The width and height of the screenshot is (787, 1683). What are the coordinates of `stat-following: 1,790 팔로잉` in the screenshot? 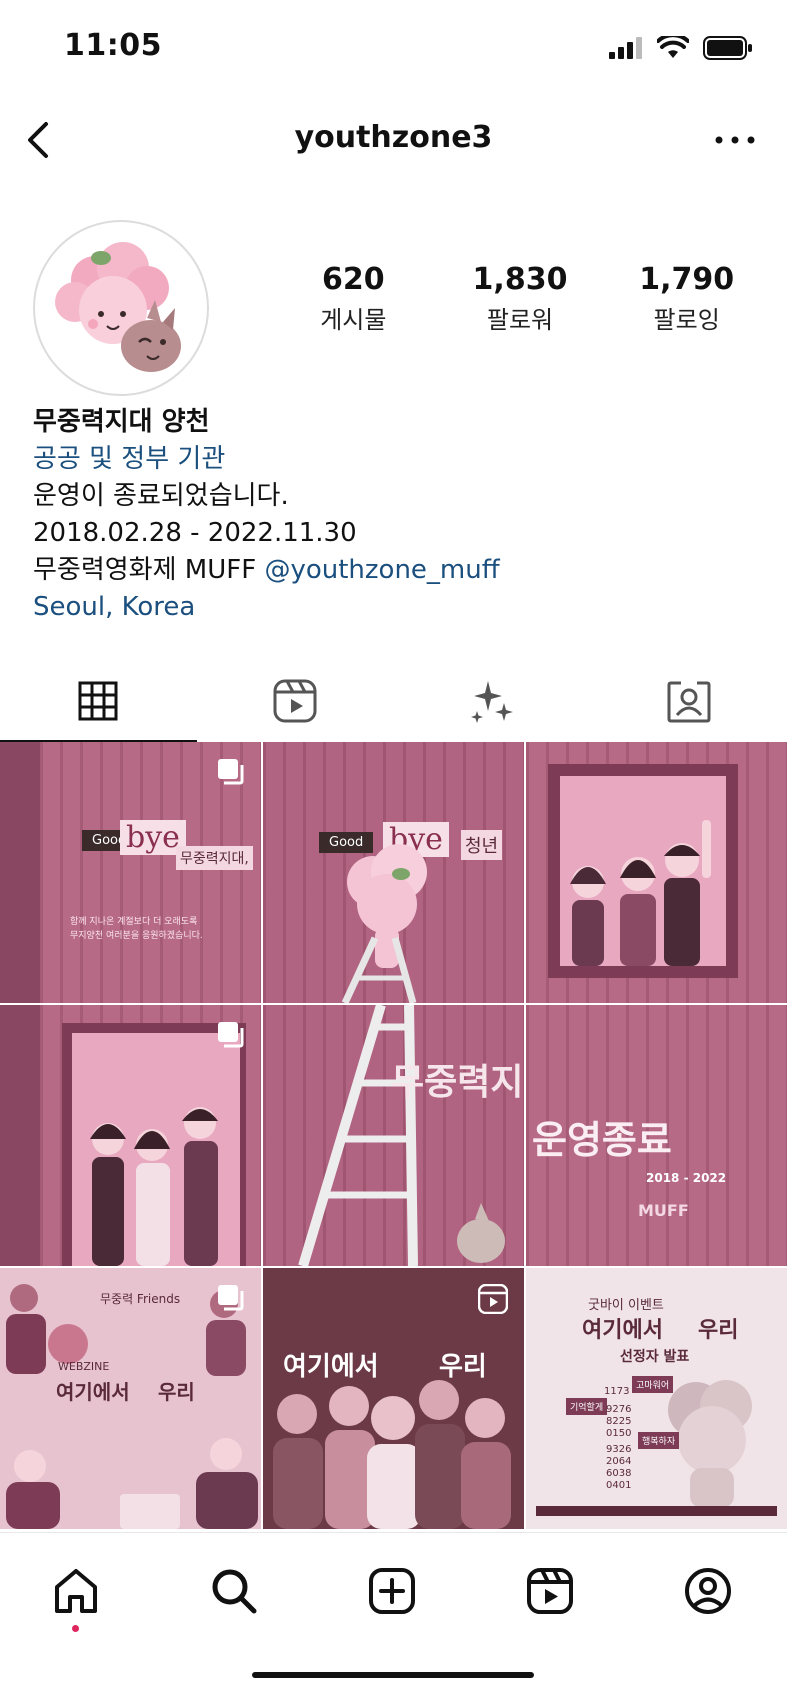 It's located at (686, 298).